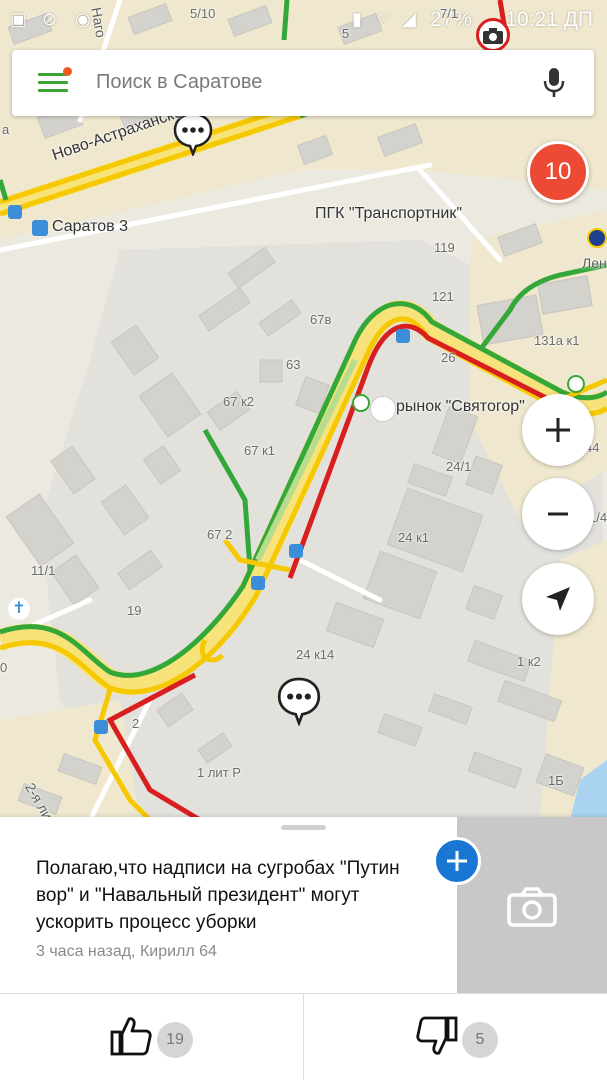 Image resolution: width=607 pixels, height=1080 pixels. I want to click on cell-signal-icon: ◢, so click(409, 19).